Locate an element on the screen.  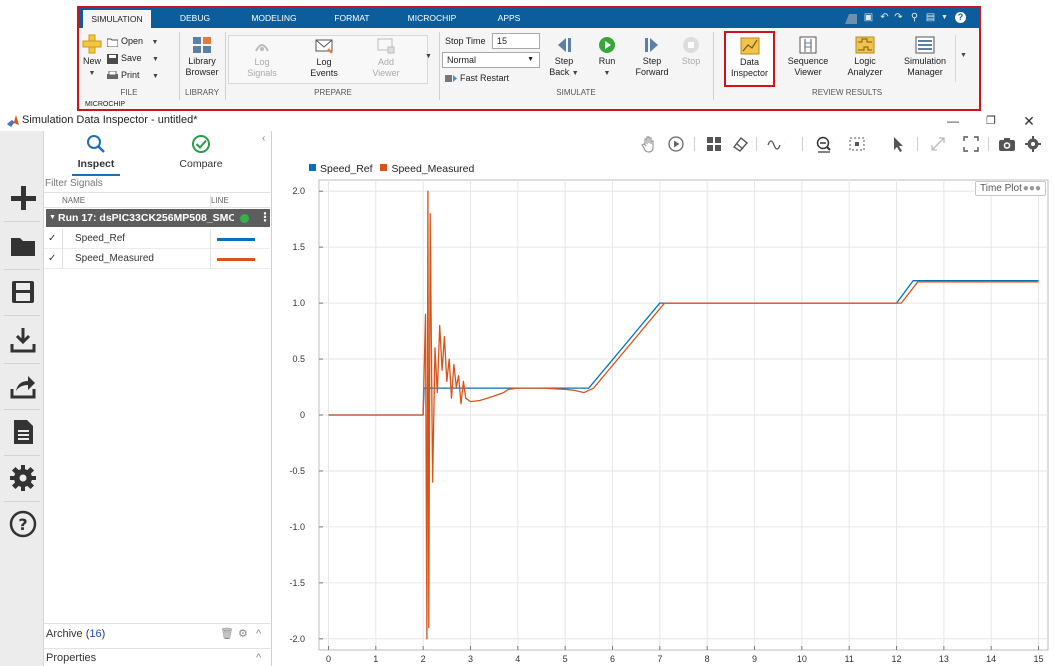
section-simulate-label: SIMULATE is located at coordinates (576, 92).